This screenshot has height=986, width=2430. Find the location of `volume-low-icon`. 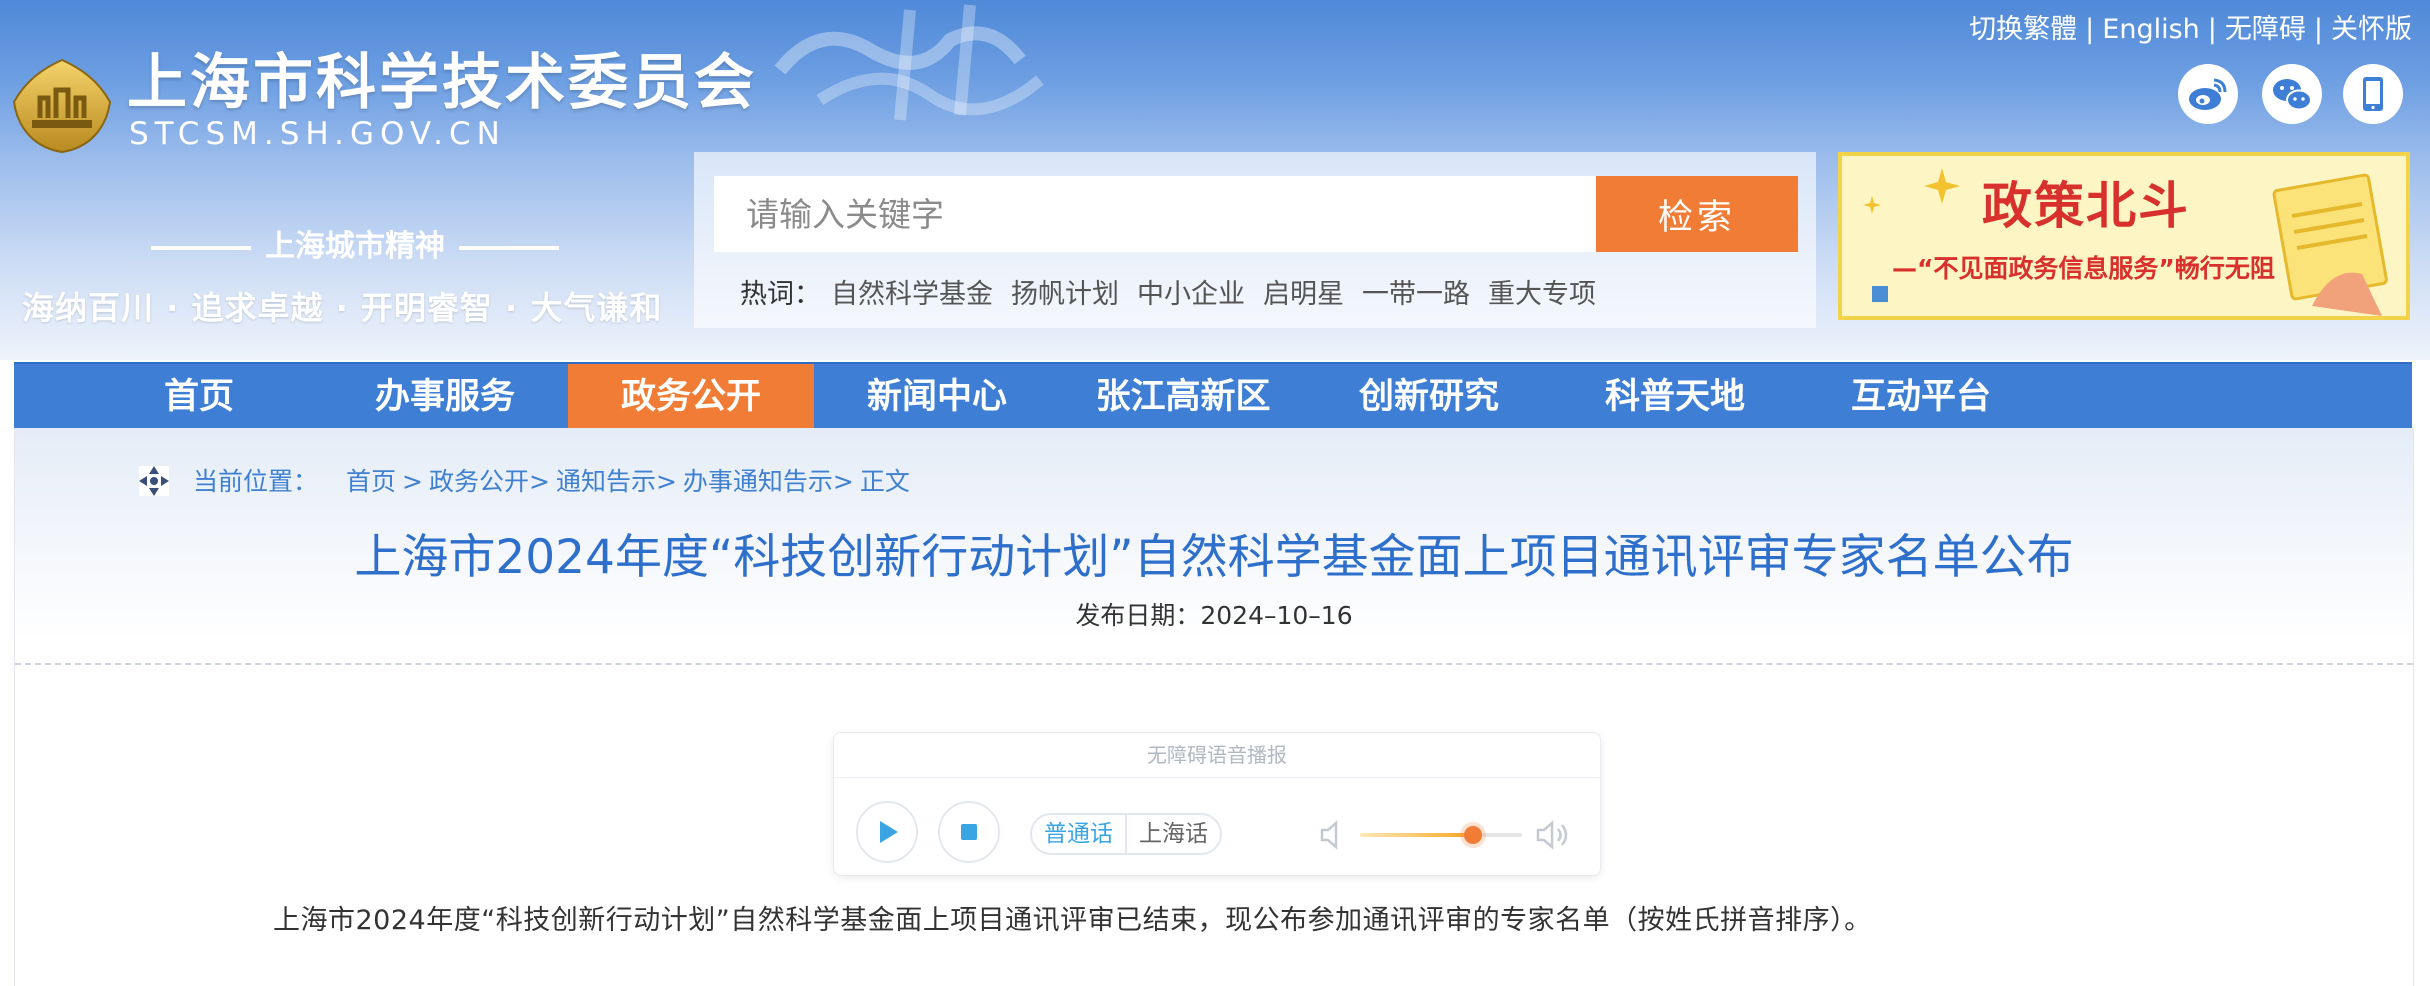

volume-low-icon is located at coordinates (1333, 835).